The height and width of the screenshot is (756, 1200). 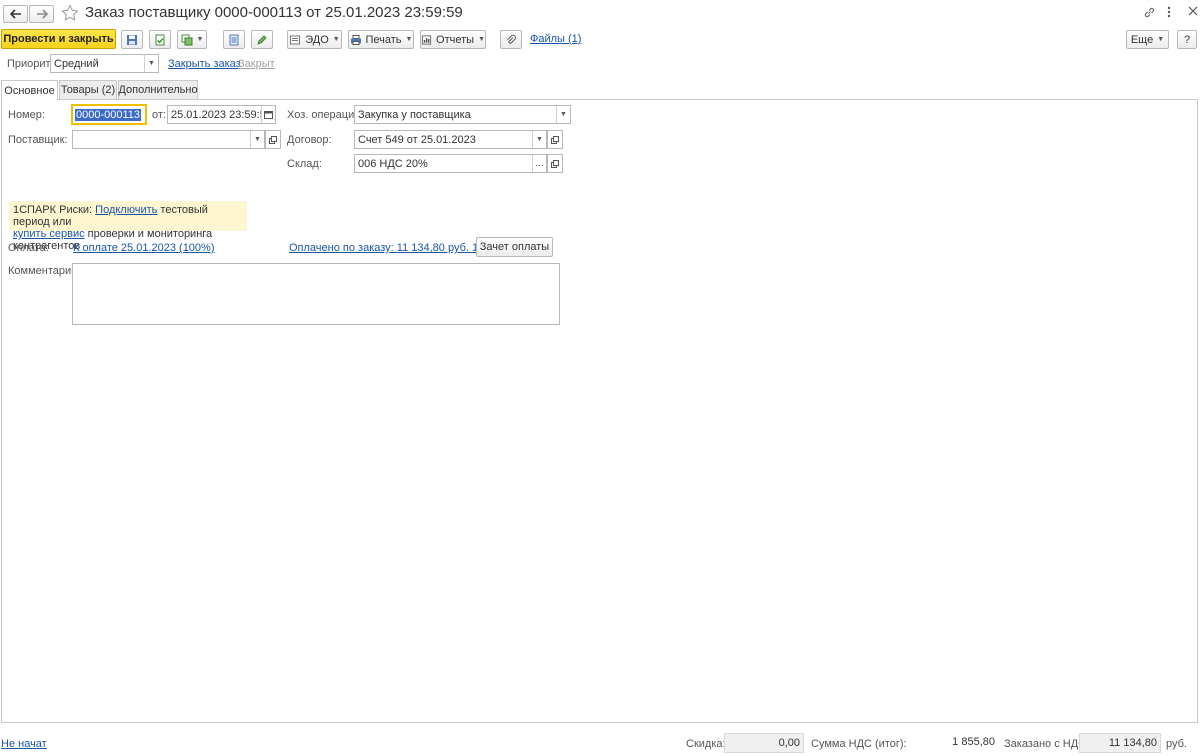 I want to click on priority-value: Средний, so click(x=76, y=63).